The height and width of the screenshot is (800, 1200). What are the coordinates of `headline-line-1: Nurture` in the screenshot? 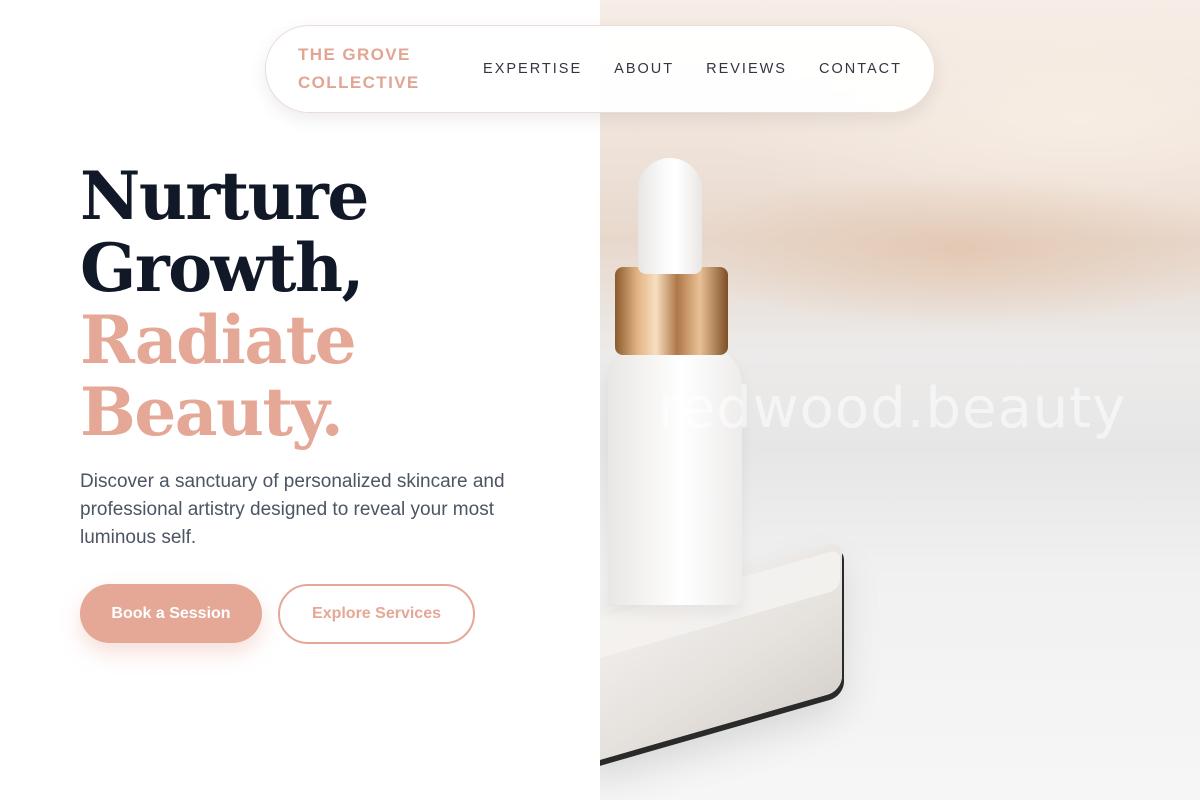 It's located at (224, 196).